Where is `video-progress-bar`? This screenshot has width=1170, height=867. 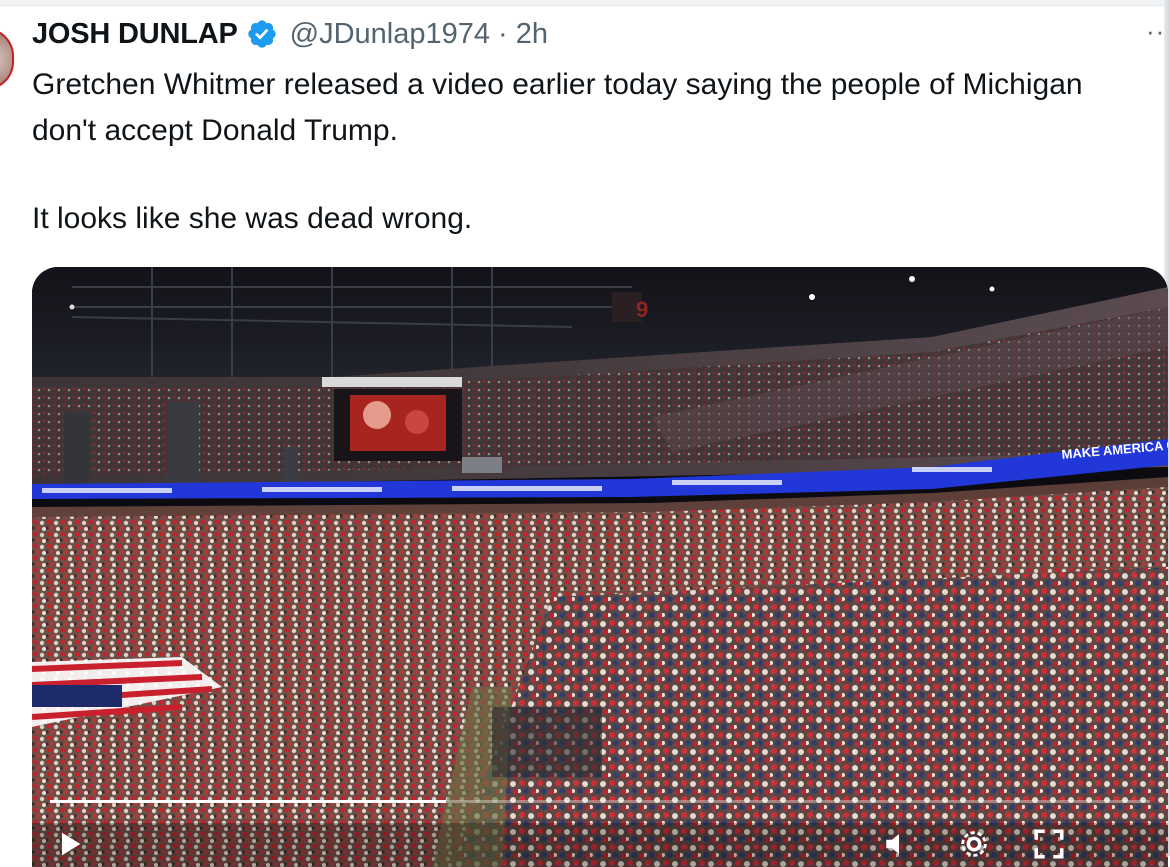 video-progress-bar is located at coordinates (600, 801).